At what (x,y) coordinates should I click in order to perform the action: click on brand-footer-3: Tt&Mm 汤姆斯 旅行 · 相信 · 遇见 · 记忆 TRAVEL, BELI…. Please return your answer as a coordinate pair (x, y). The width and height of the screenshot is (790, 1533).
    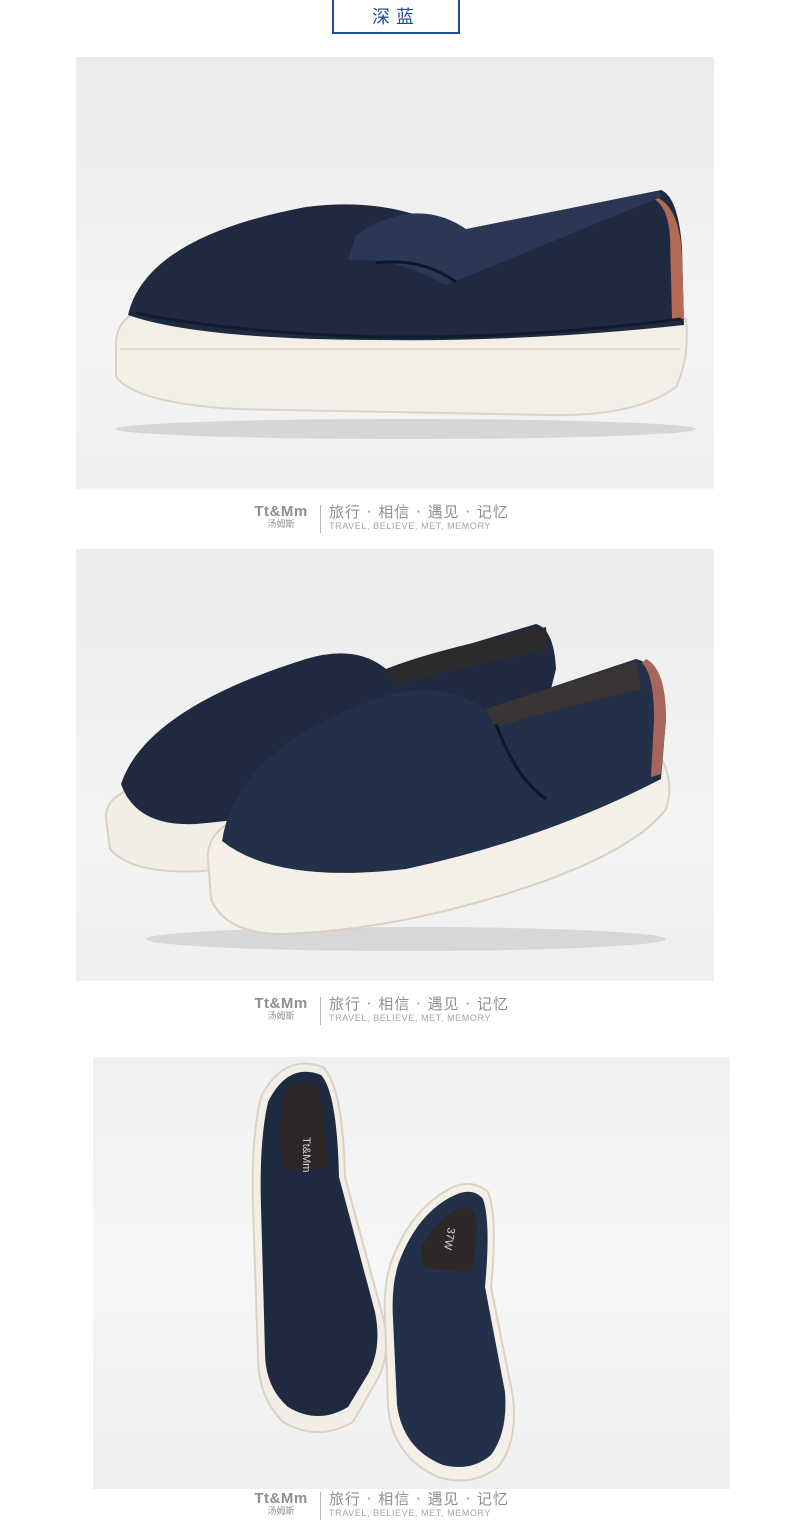
    Looking at the image, I should click on (395, 1507).